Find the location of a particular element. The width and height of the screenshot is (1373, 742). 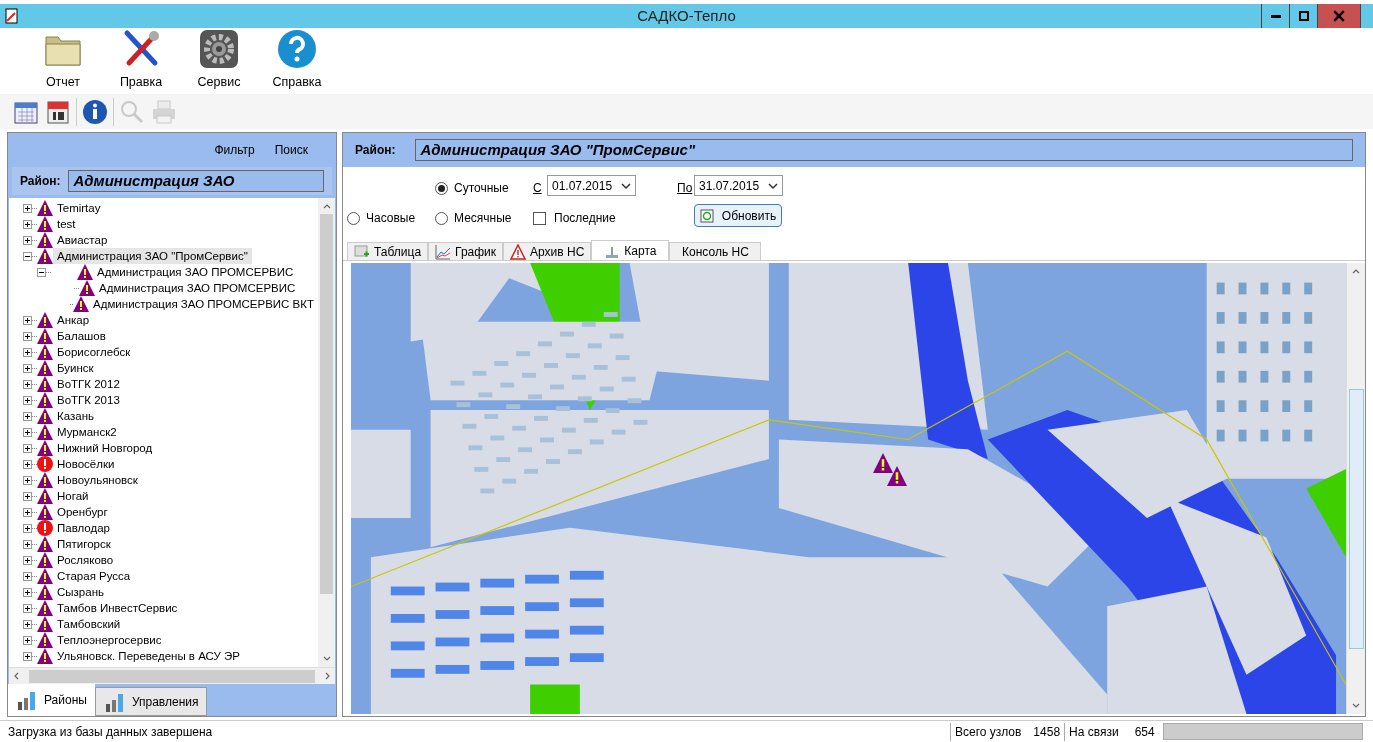

tree-item: Балашов is located at coordinates (81, 336).